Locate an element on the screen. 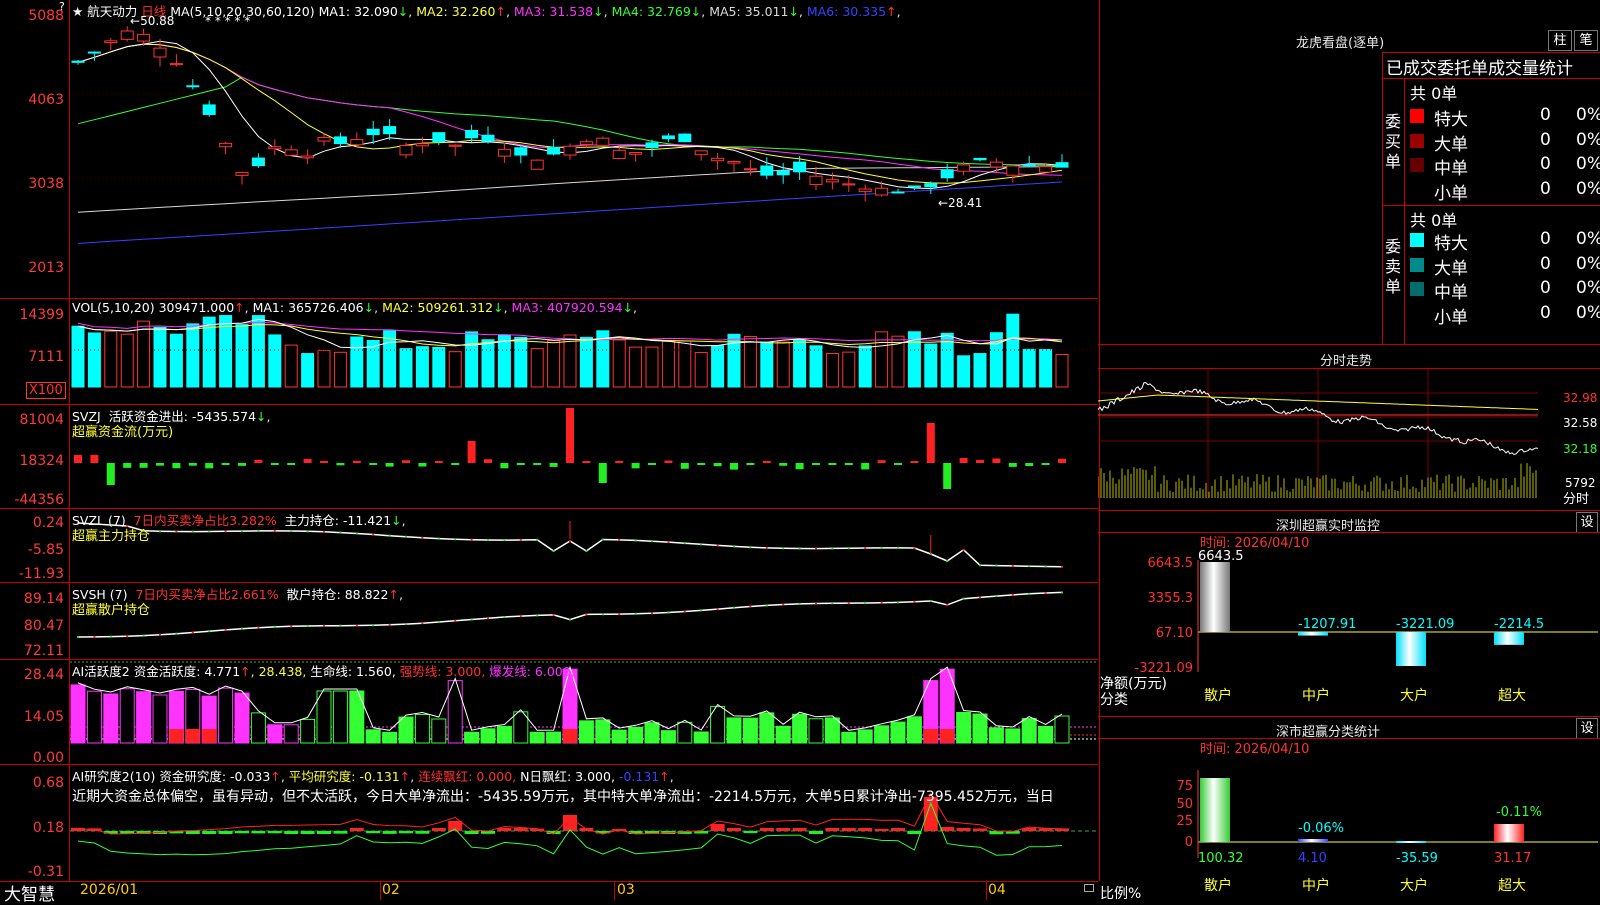 The width and height of the screenshot is (1600, 905). bar-view-button: 柱 is located at coordinates (1560, 40).